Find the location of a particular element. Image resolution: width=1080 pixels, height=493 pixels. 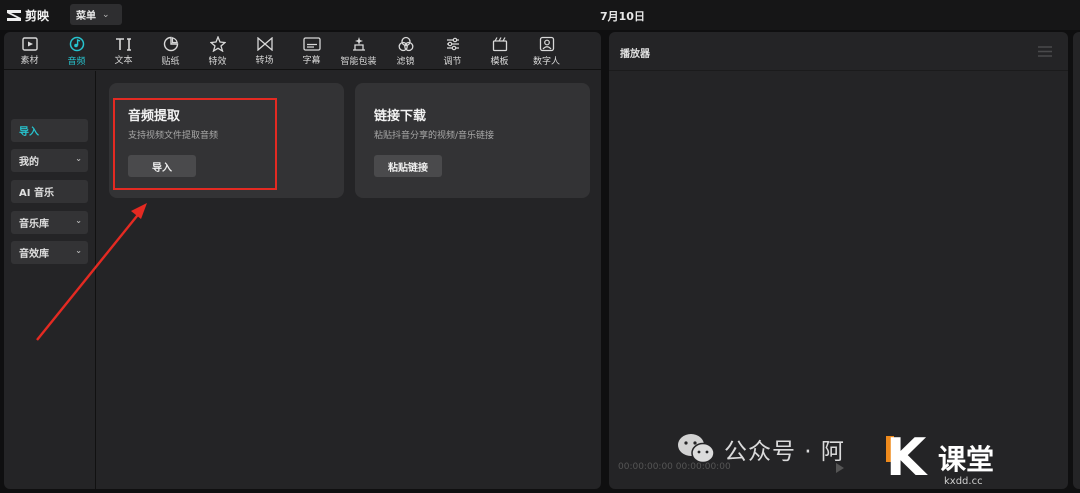

tab-label: 智能包装 is located at coordinates (358, 61).